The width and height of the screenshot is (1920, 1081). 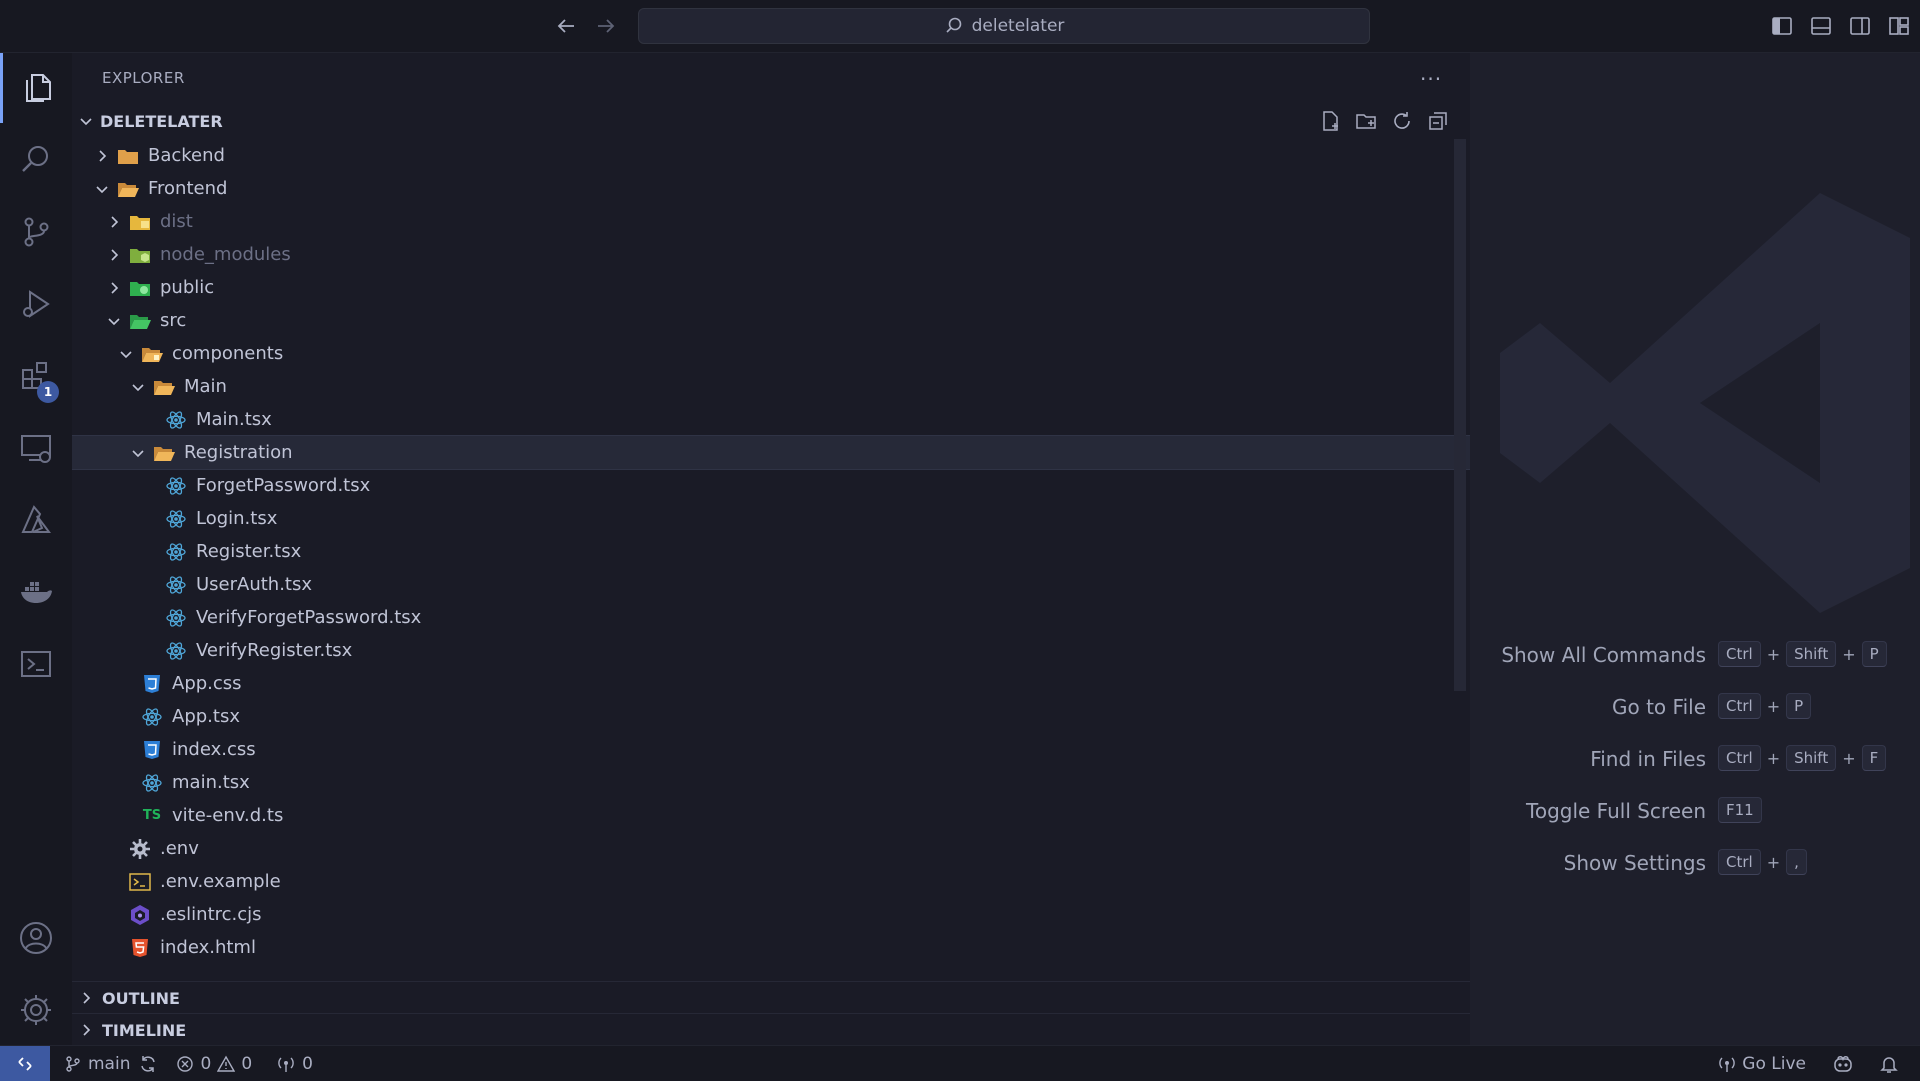 What do you see at coordinates (771, 683) in the screenshot?
I see `tree-file: App.css` at bounding box center [771, 683].